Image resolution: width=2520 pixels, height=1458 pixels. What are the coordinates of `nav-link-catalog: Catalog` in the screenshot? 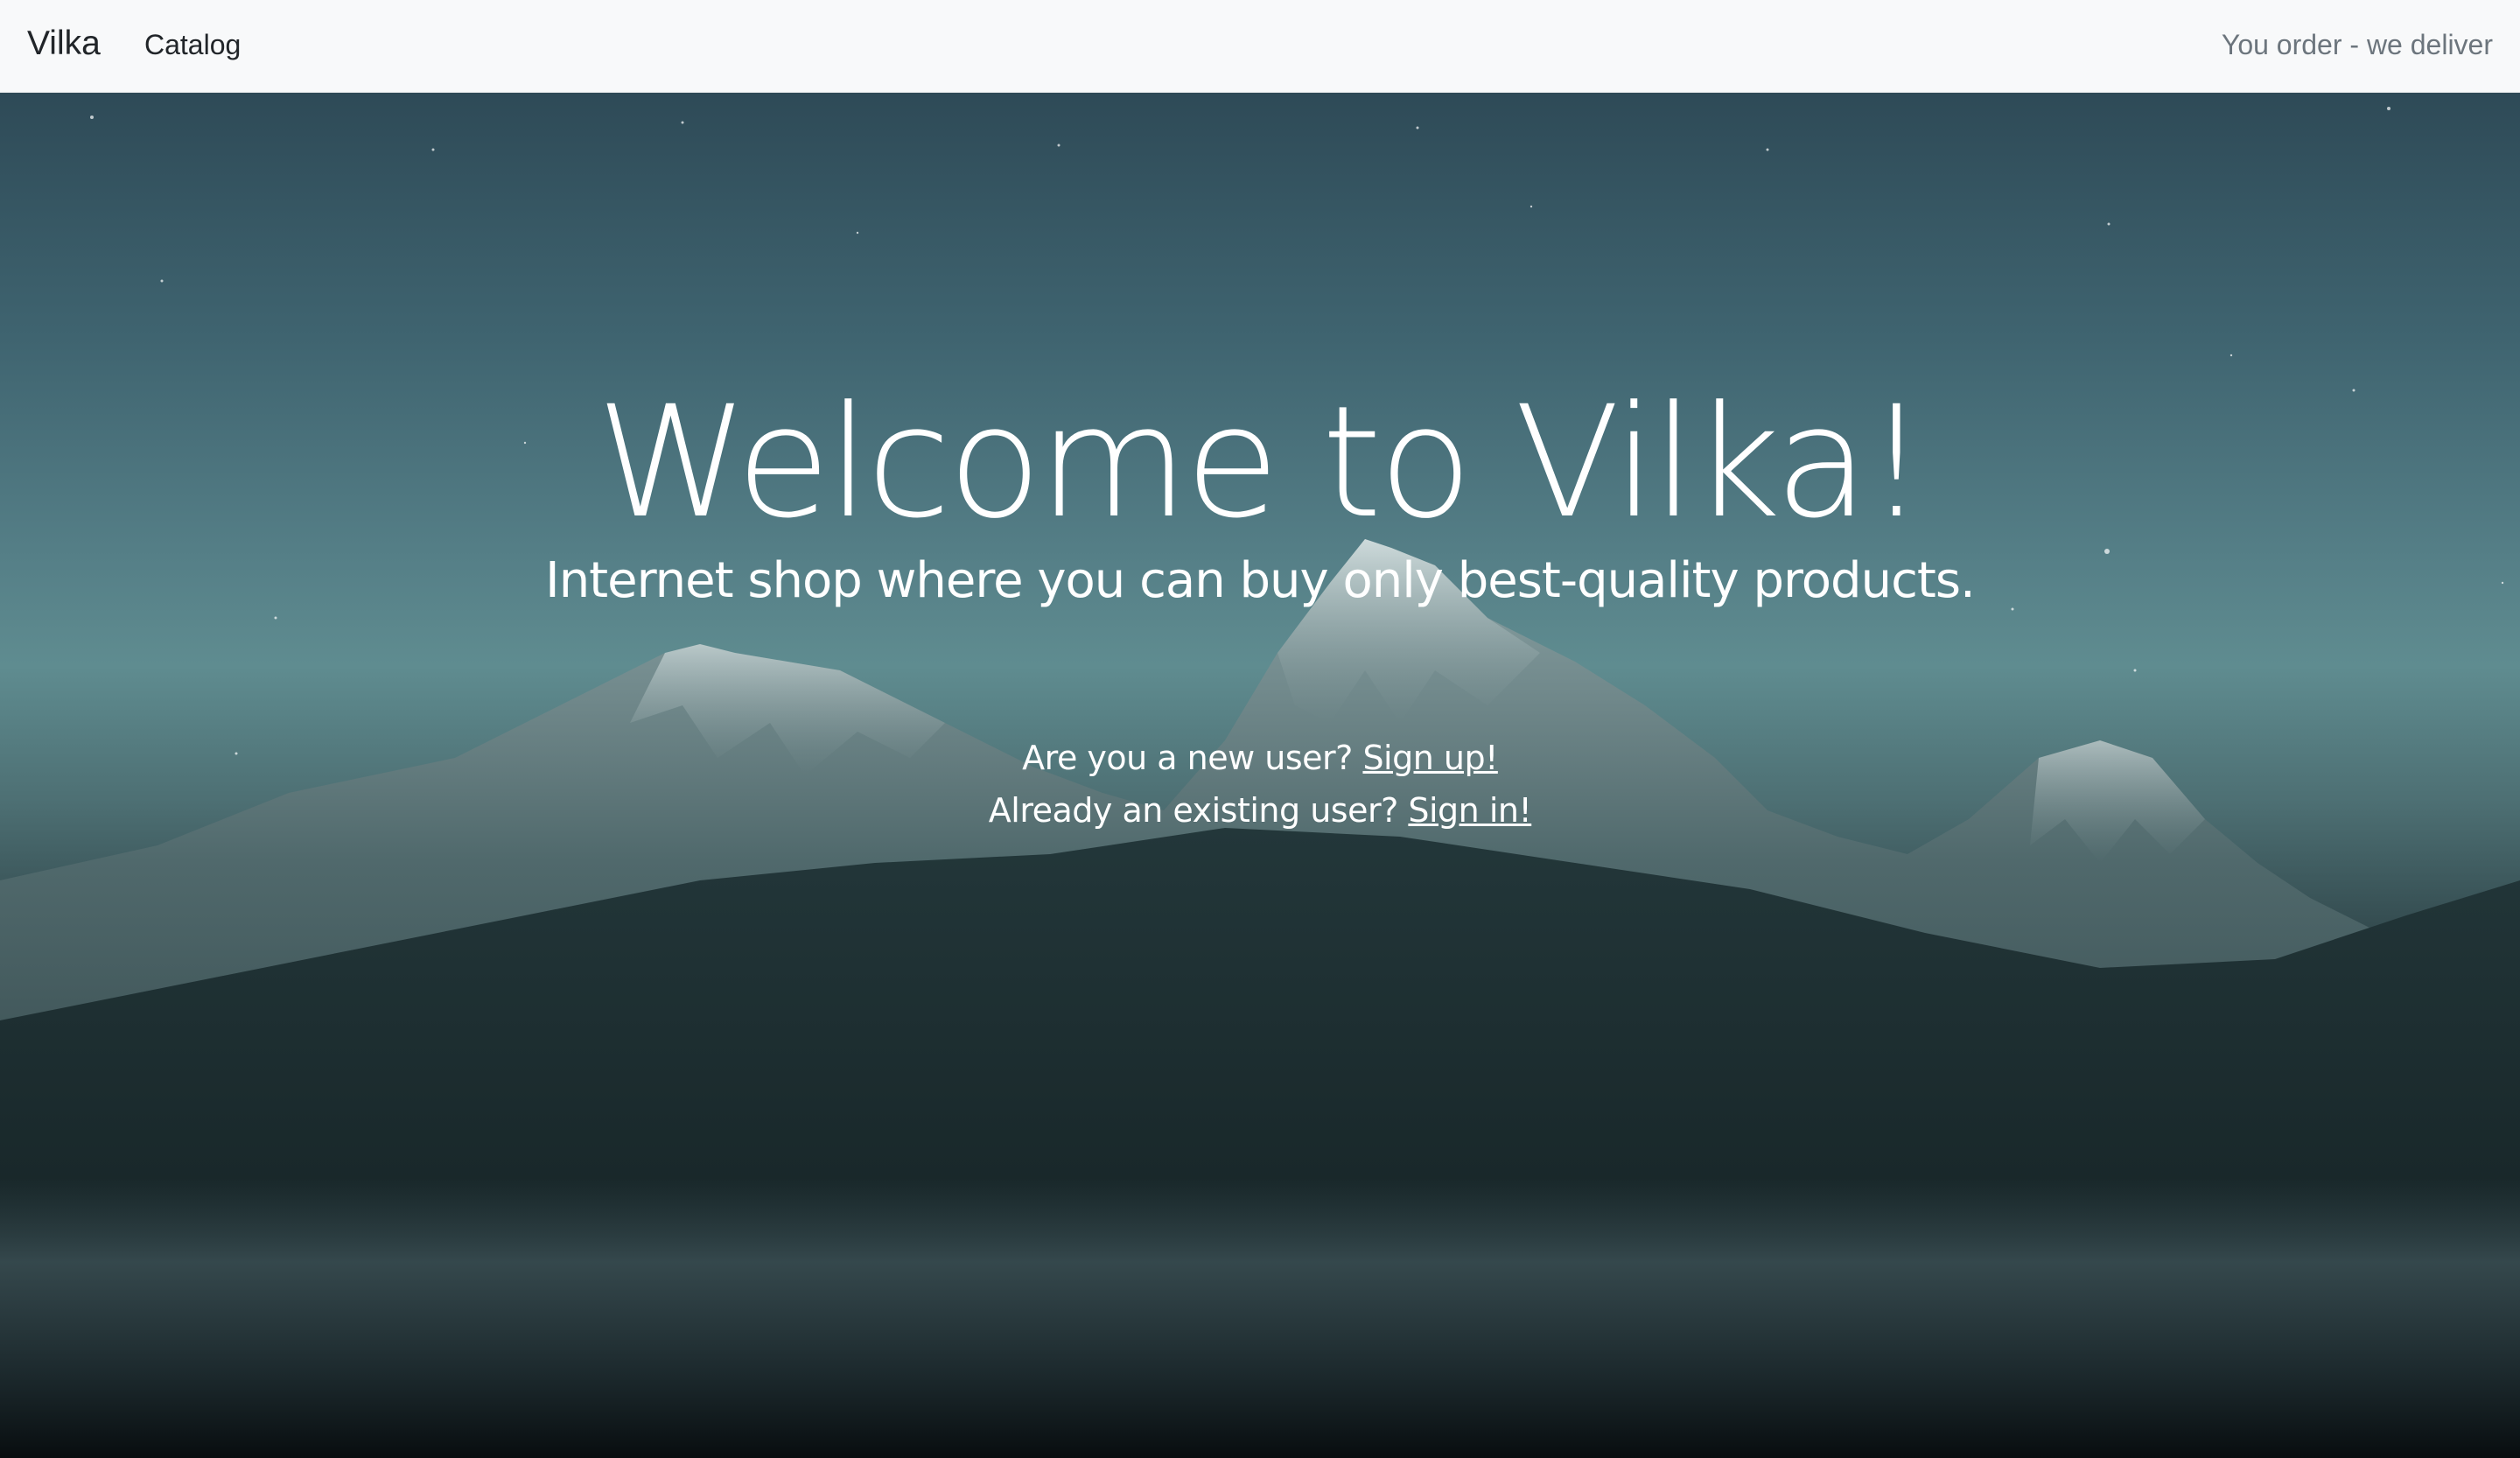 It's located at (192, 45).